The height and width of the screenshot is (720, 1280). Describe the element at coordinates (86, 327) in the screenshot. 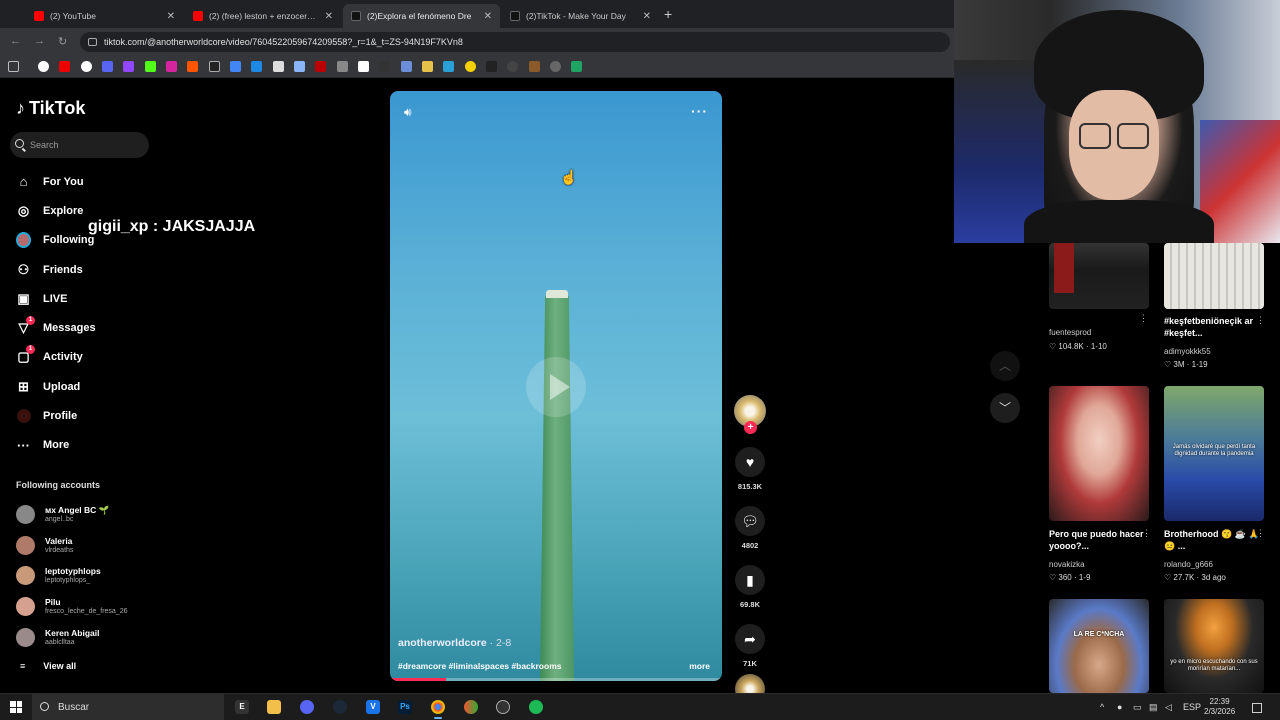

I see `nav-item-messages: ▽ 1 Messages` at that location.